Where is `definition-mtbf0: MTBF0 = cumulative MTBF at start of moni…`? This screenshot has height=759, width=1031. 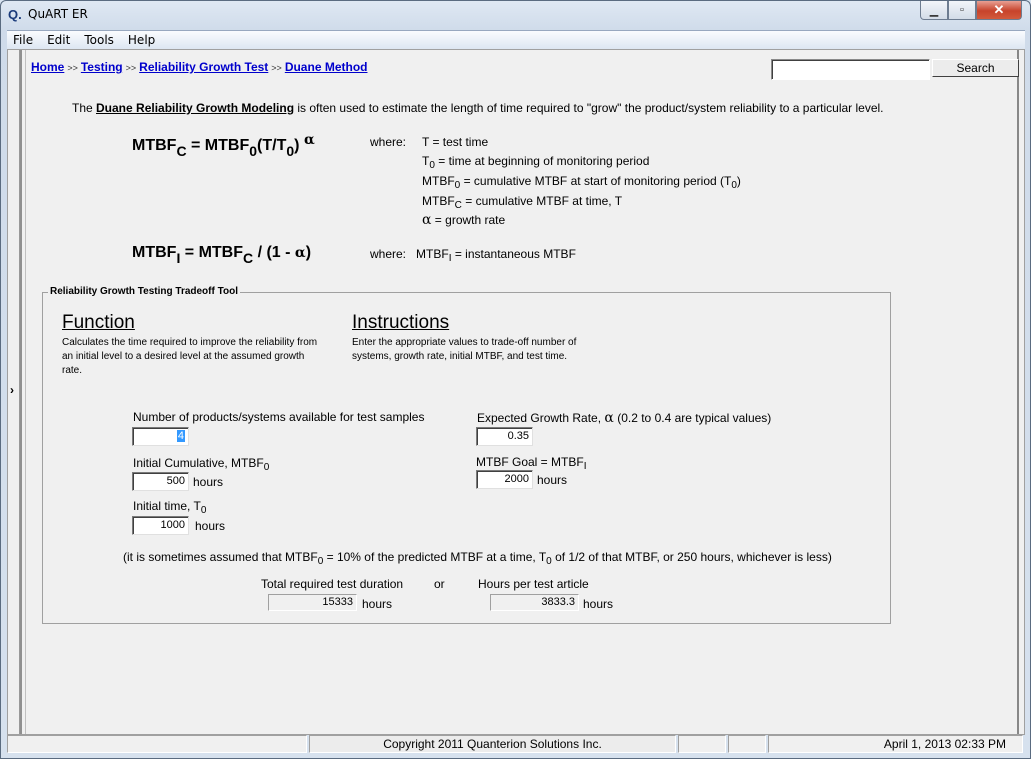
definition-mtbf0: MTBF0 = cumulative MTBF at start of moni… is located at coordinates (581, 182).